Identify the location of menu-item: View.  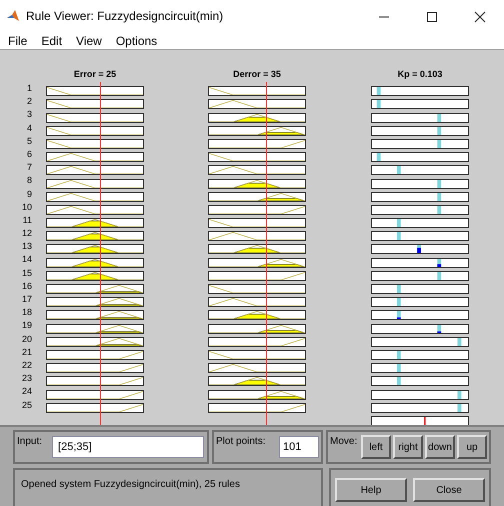
(89, 41).